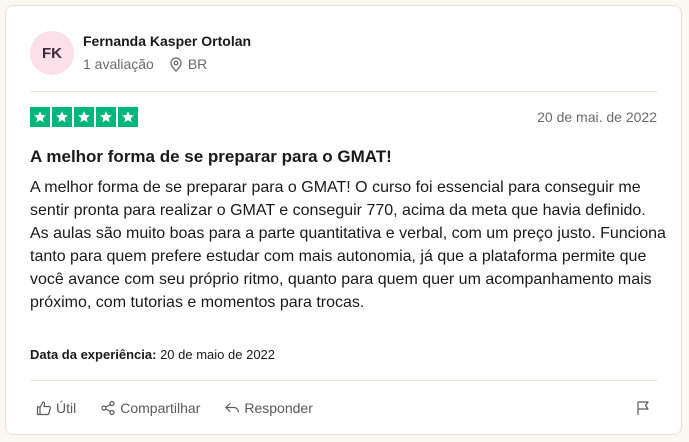 Image resolution: width=689 pixels, height=442 pixels. Describe the element at coordinates (118, 64) in the screenshot. I see `review-count: 1 avaliação` at that location.